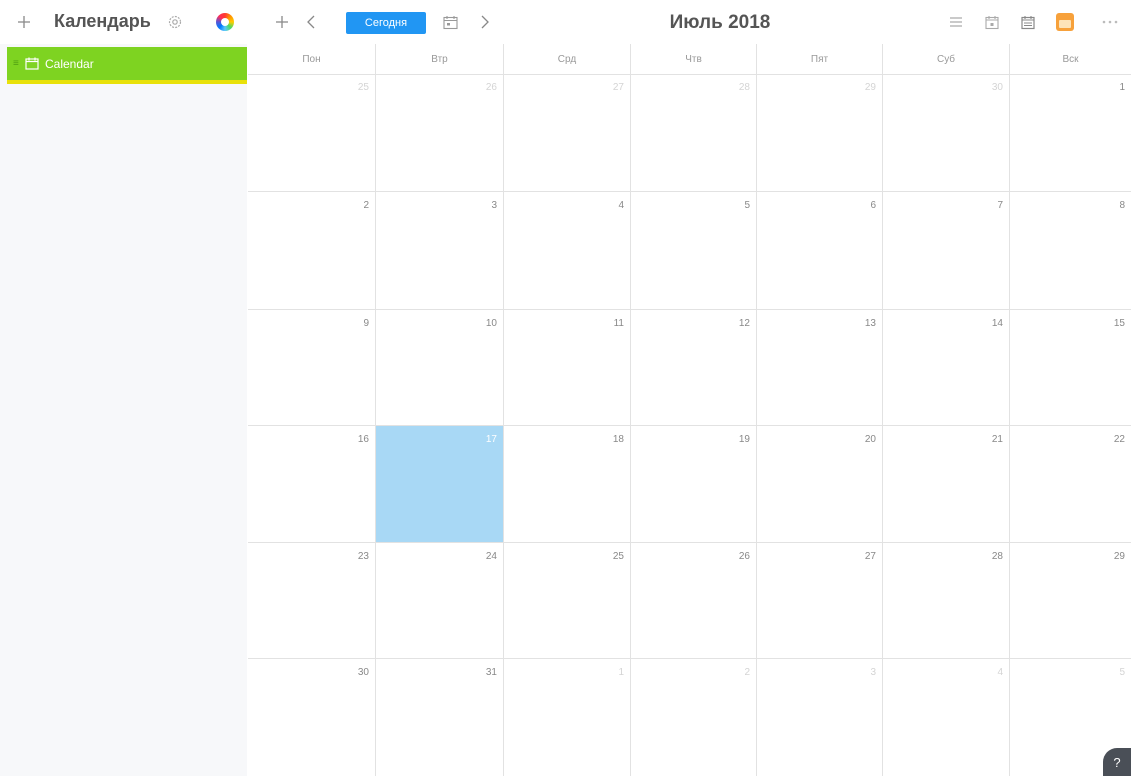  What do you see at coordinates (992, 22) in the screenshot?
I see `day-view-button` at bounding box center [992, 22].